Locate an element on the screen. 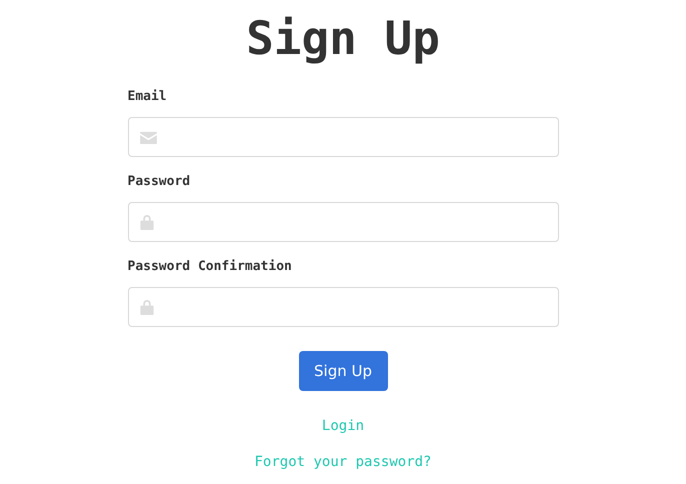  field-label: Password Confirmation is located at coordinates (210, 267).